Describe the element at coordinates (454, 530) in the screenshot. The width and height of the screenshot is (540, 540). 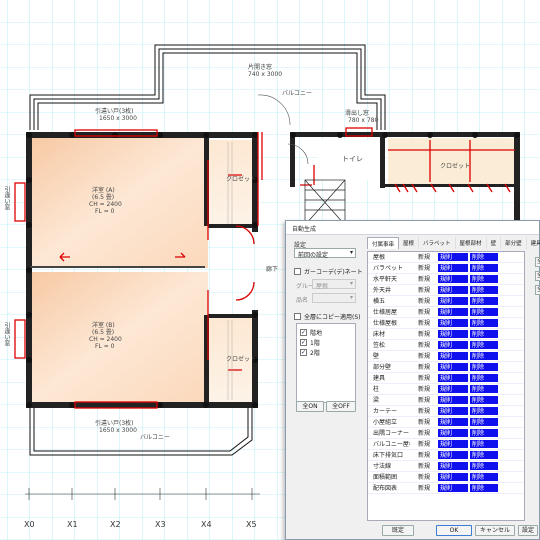
I see `ok-button: OK` at that location.